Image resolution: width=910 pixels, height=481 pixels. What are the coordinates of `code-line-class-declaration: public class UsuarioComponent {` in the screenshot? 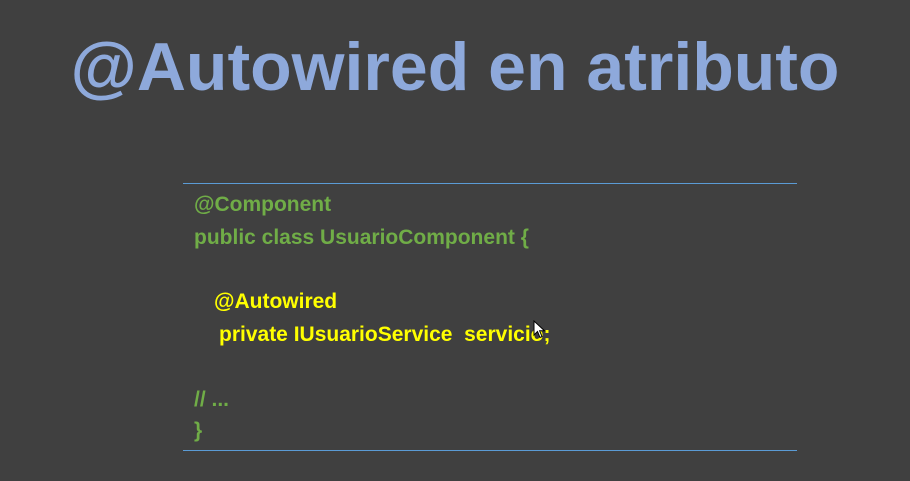 It's located at (361, 237).